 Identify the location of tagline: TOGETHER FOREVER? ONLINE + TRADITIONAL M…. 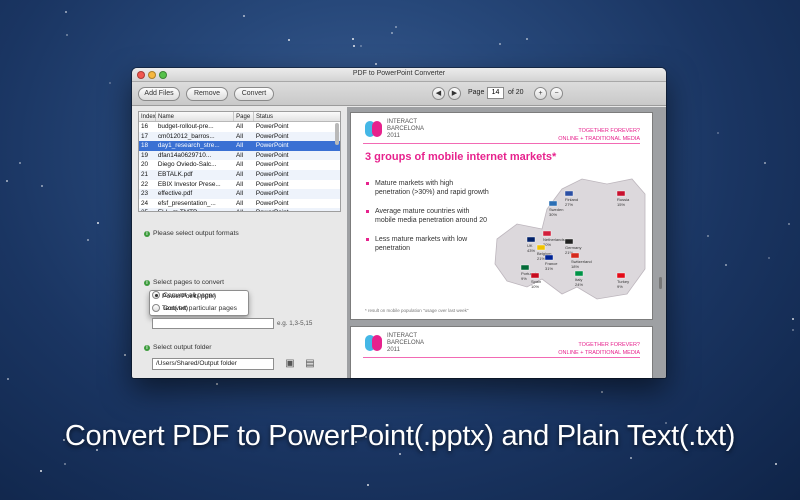
(599, 349).